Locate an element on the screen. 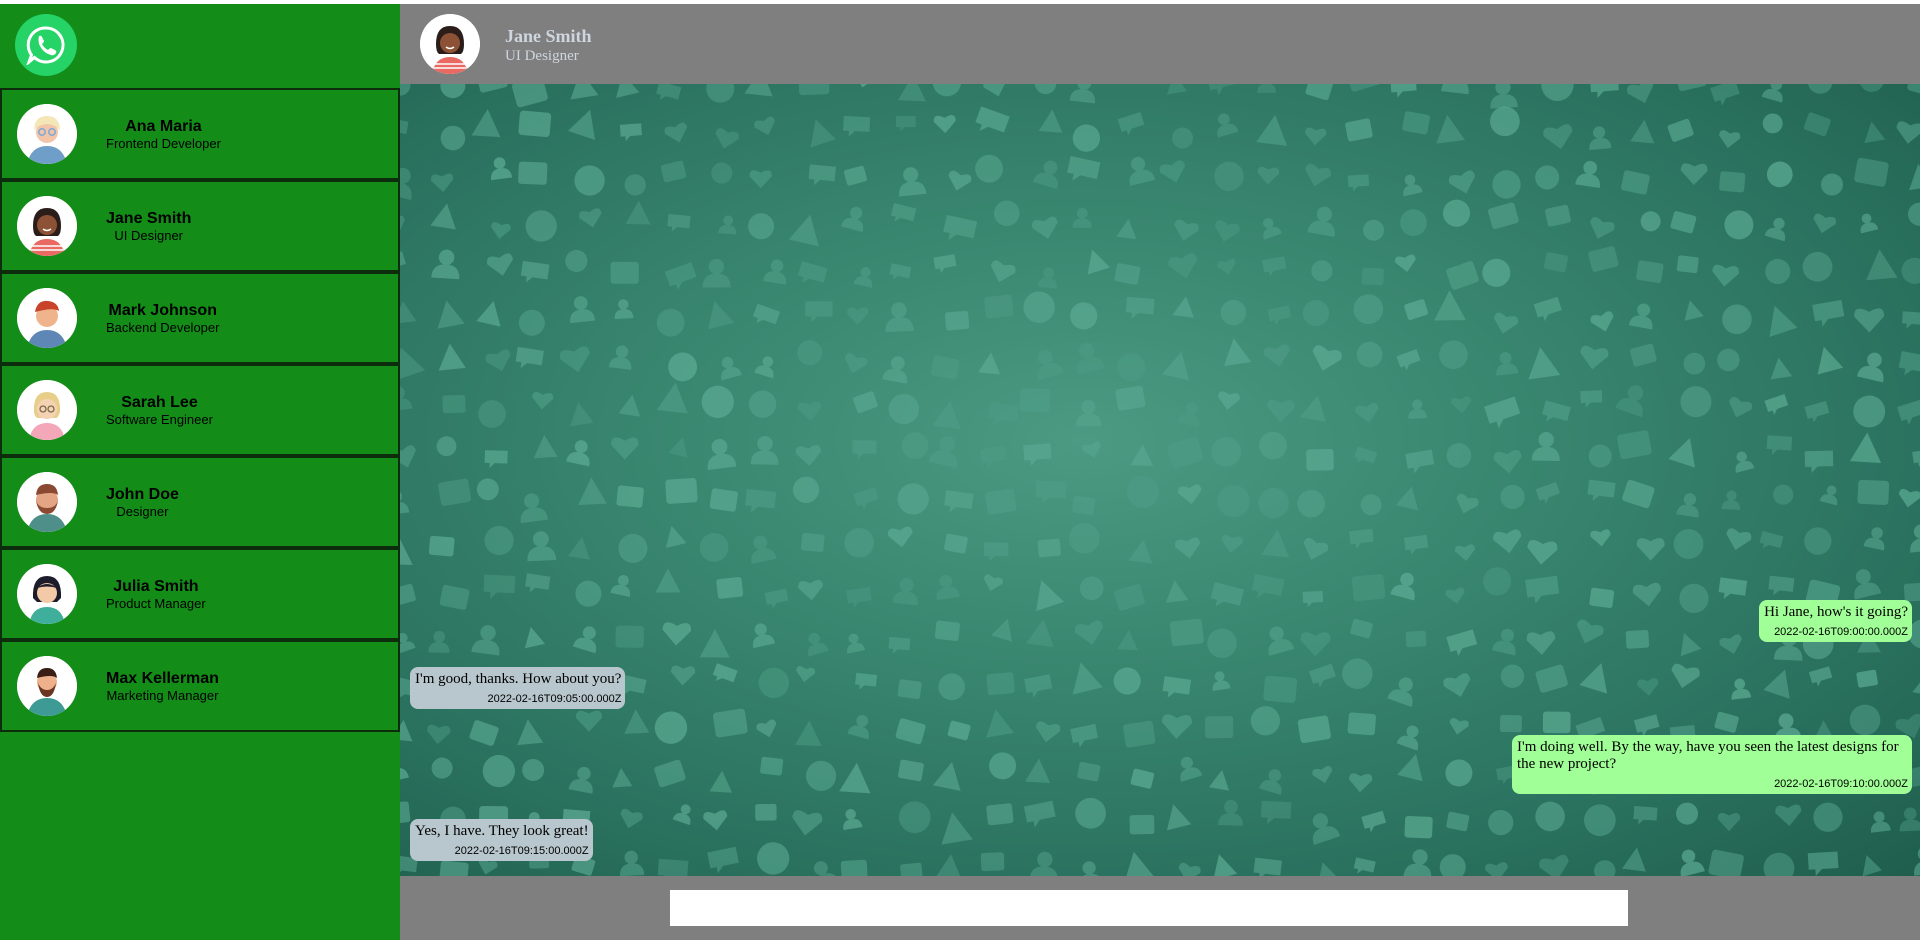 The height and width of the screenshot is (940, 1920). contact-item: Julia Smith Product Manager is located at coordinates (200, 594).